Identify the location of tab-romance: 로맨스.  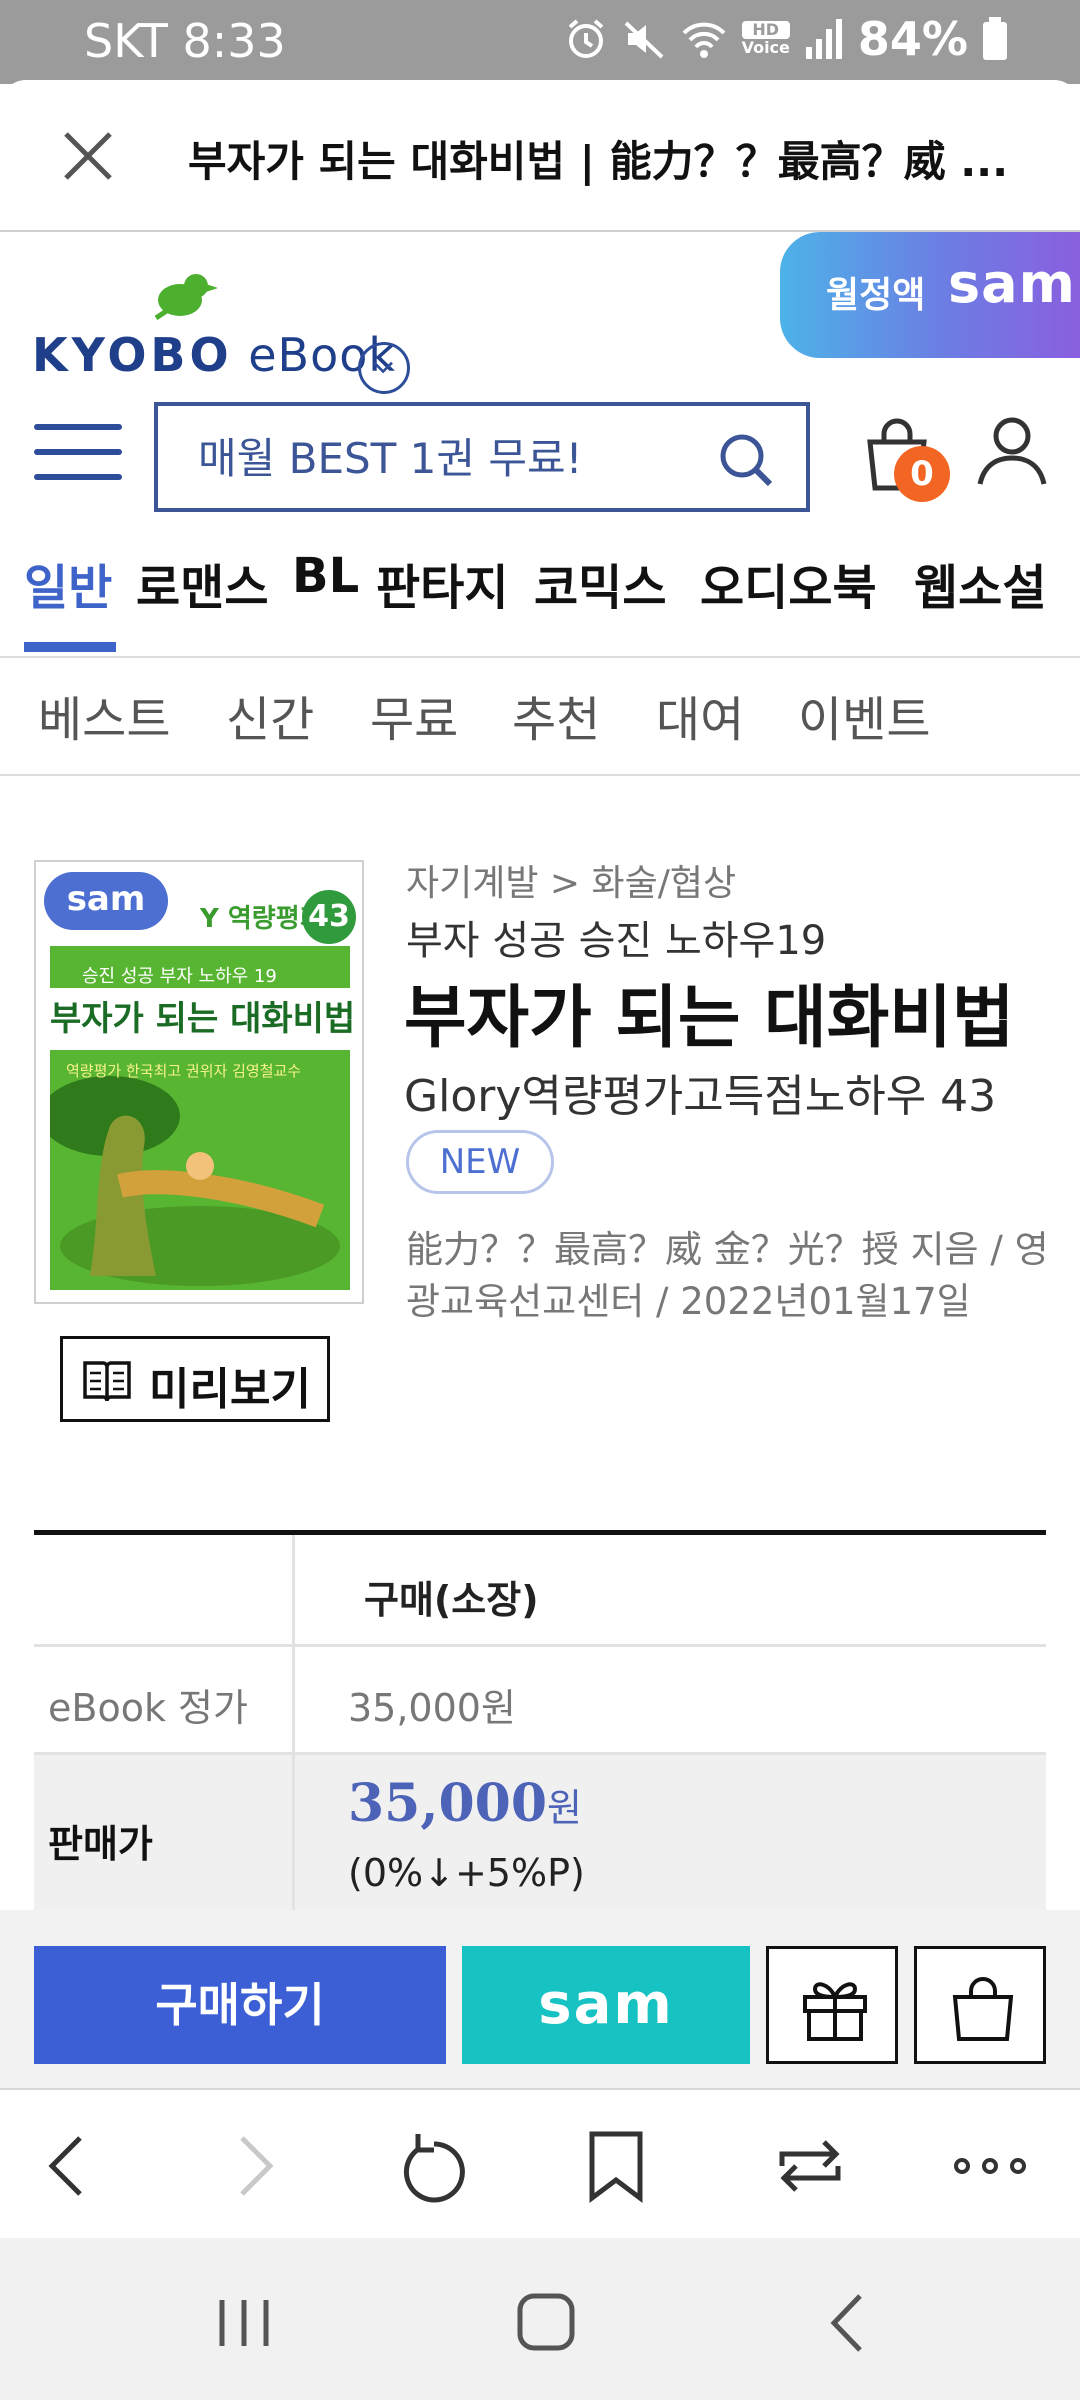
(202, 583).